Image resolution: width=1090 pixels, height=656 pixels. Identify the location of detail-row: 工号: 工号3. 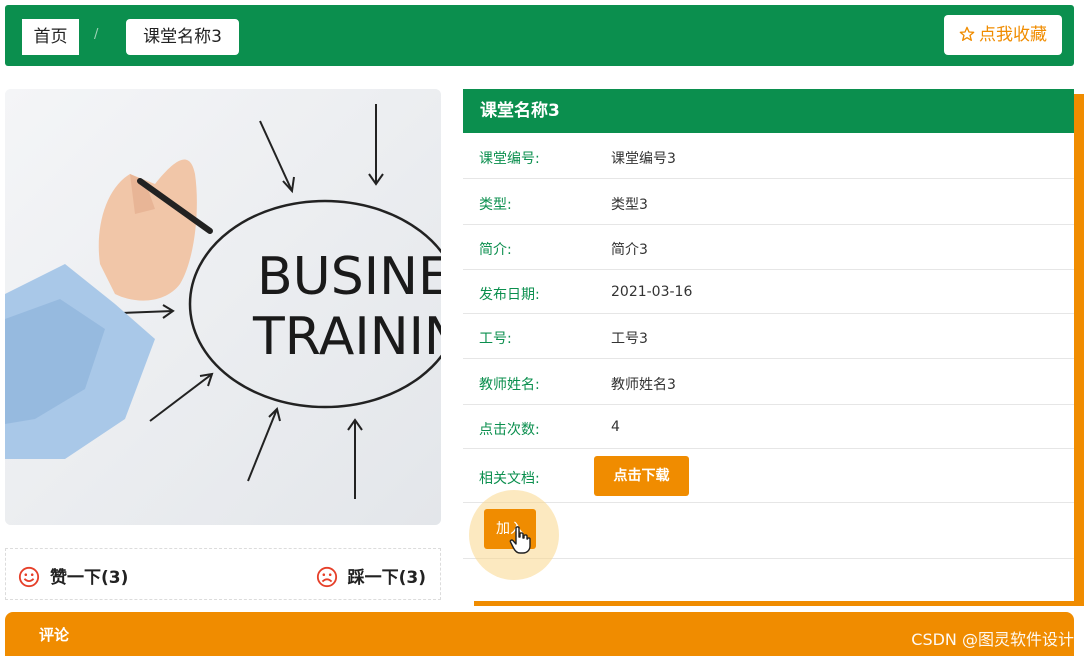
(768, 336).